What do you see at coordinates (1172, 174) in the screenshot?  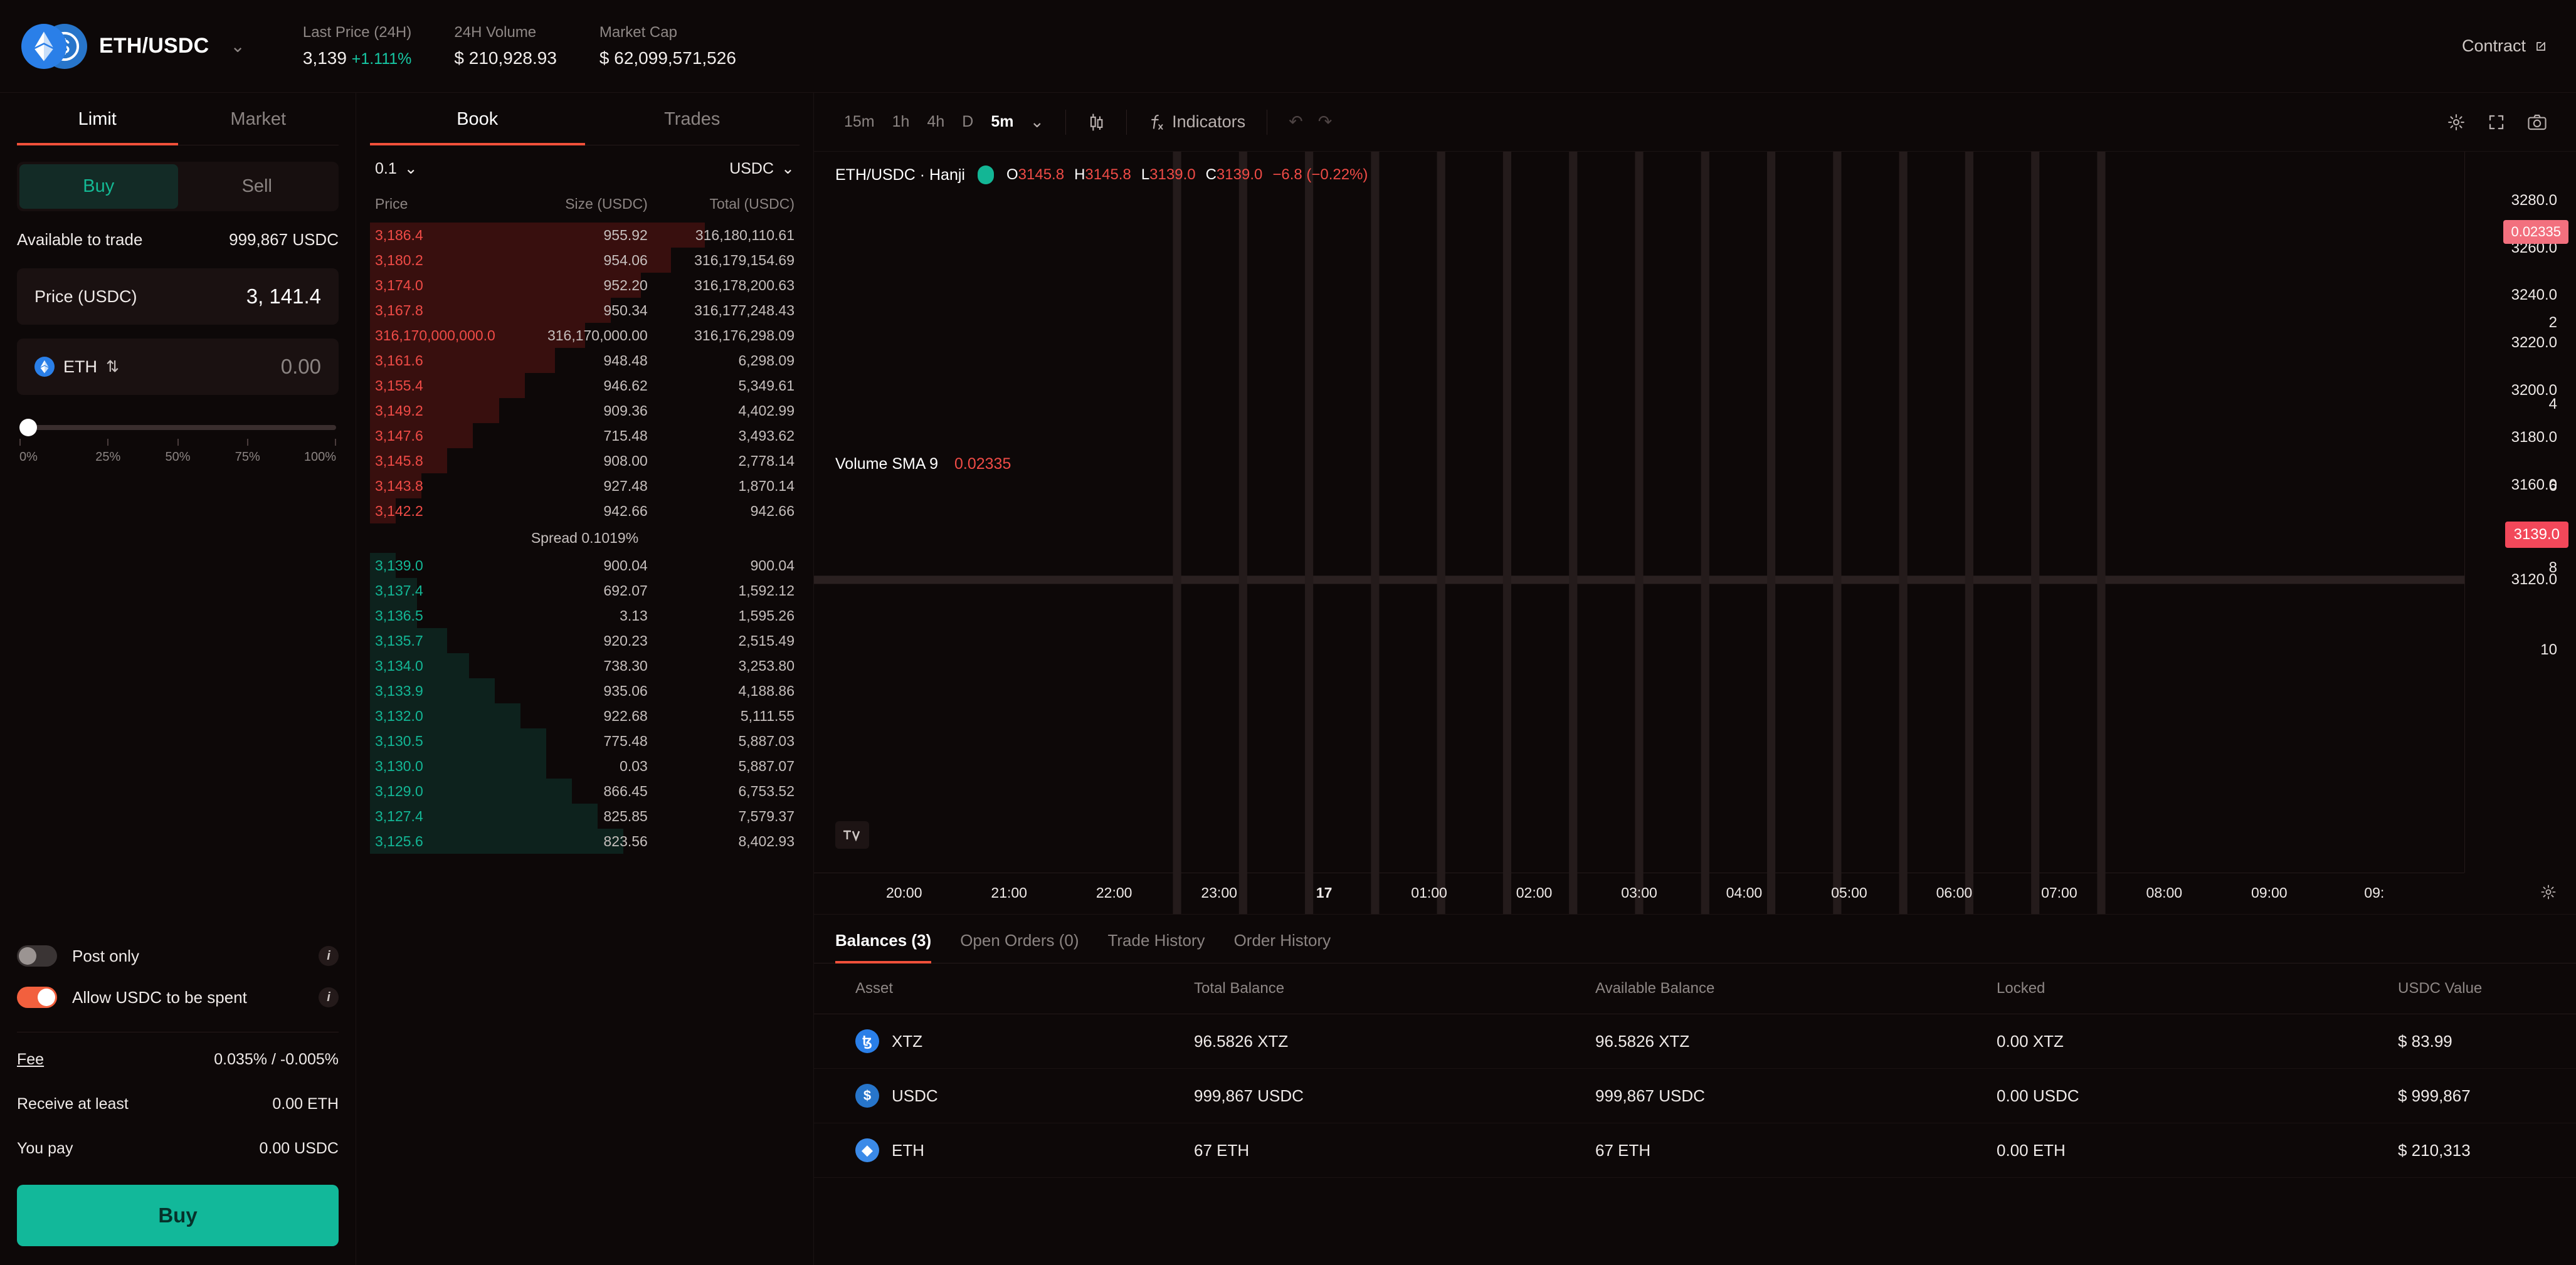 I see `low-value: 3139.0` at bounding box center [1172, 174].